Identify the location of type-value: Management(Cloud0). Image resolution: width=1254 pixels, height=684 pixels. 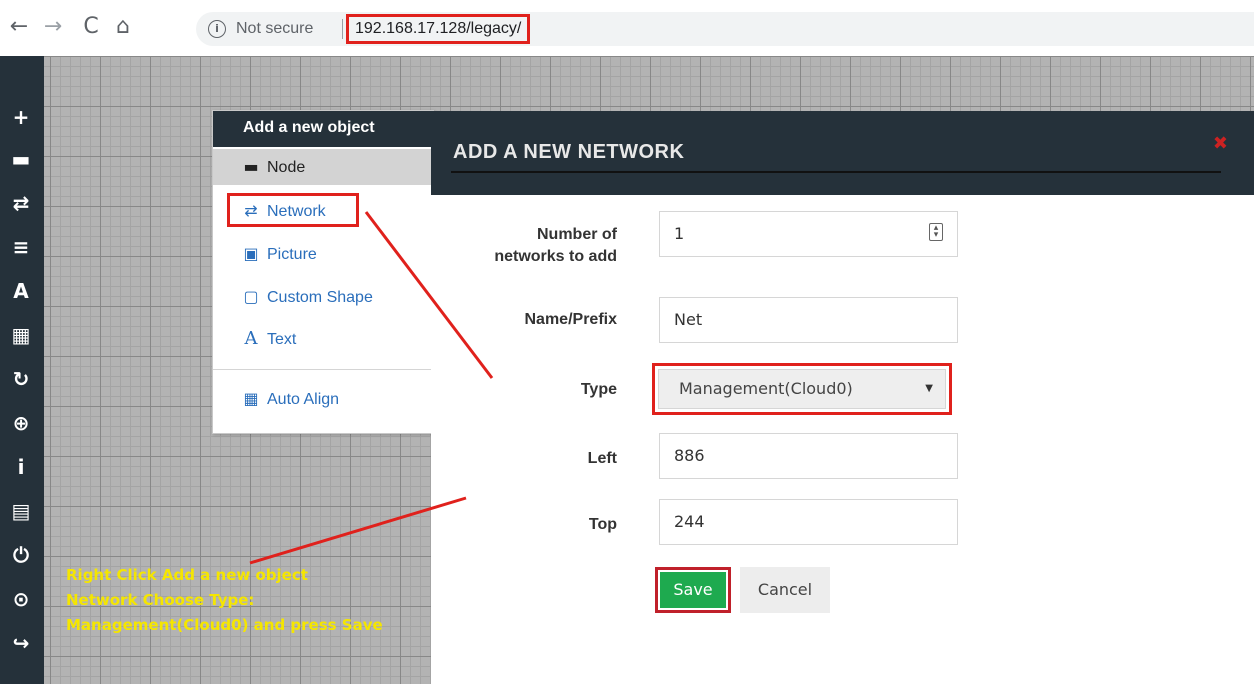
(766, 388).